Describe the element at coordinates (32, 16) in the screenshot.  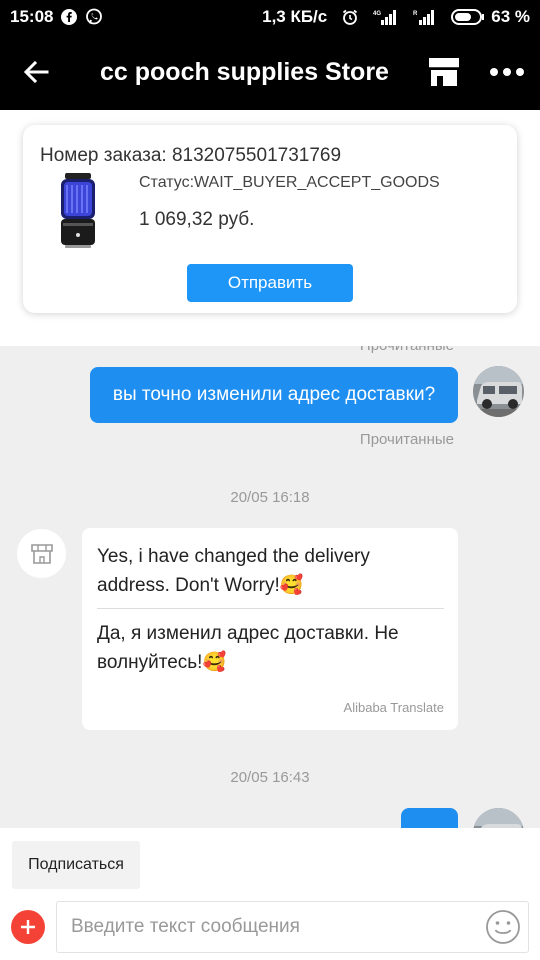
I see `status-time: 15:08` at that location.